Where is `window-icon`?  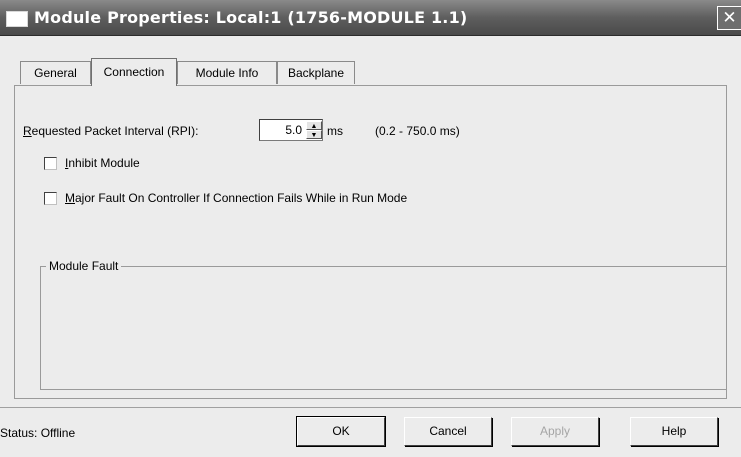
window-icon is located at coordinates (17, 19).